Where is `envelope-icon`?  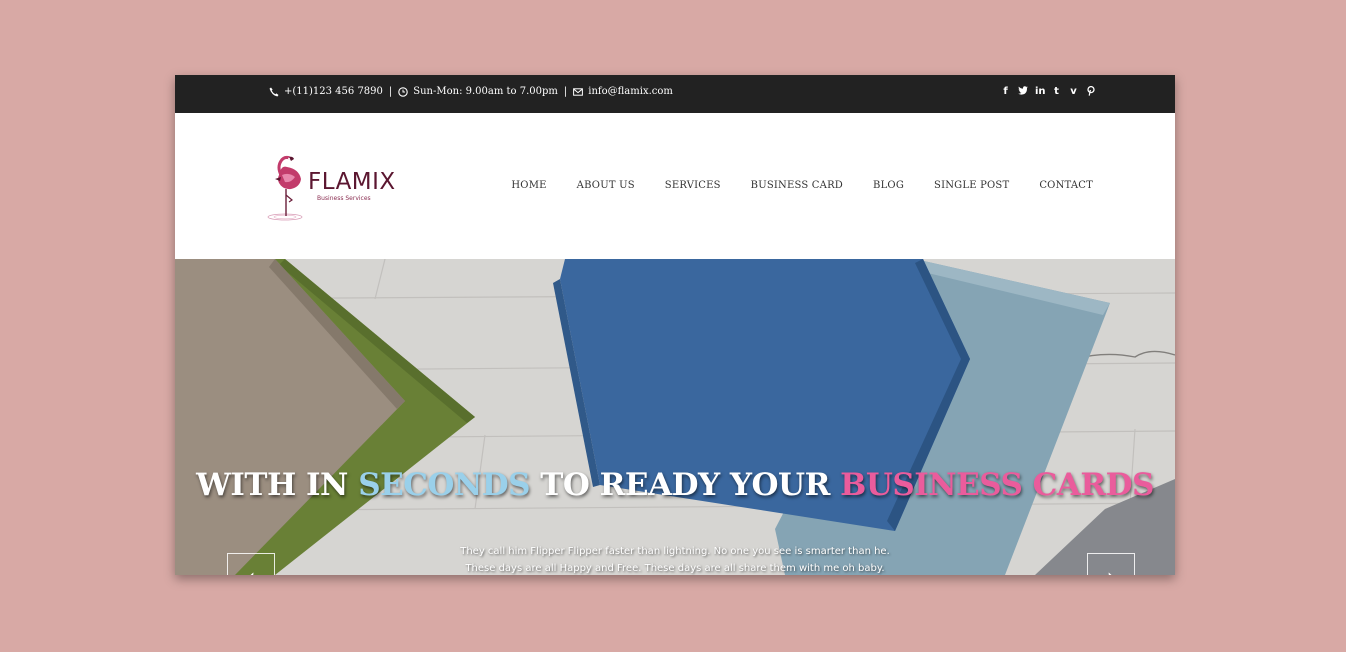 envelope-icon is located at coordinates (578, 91).